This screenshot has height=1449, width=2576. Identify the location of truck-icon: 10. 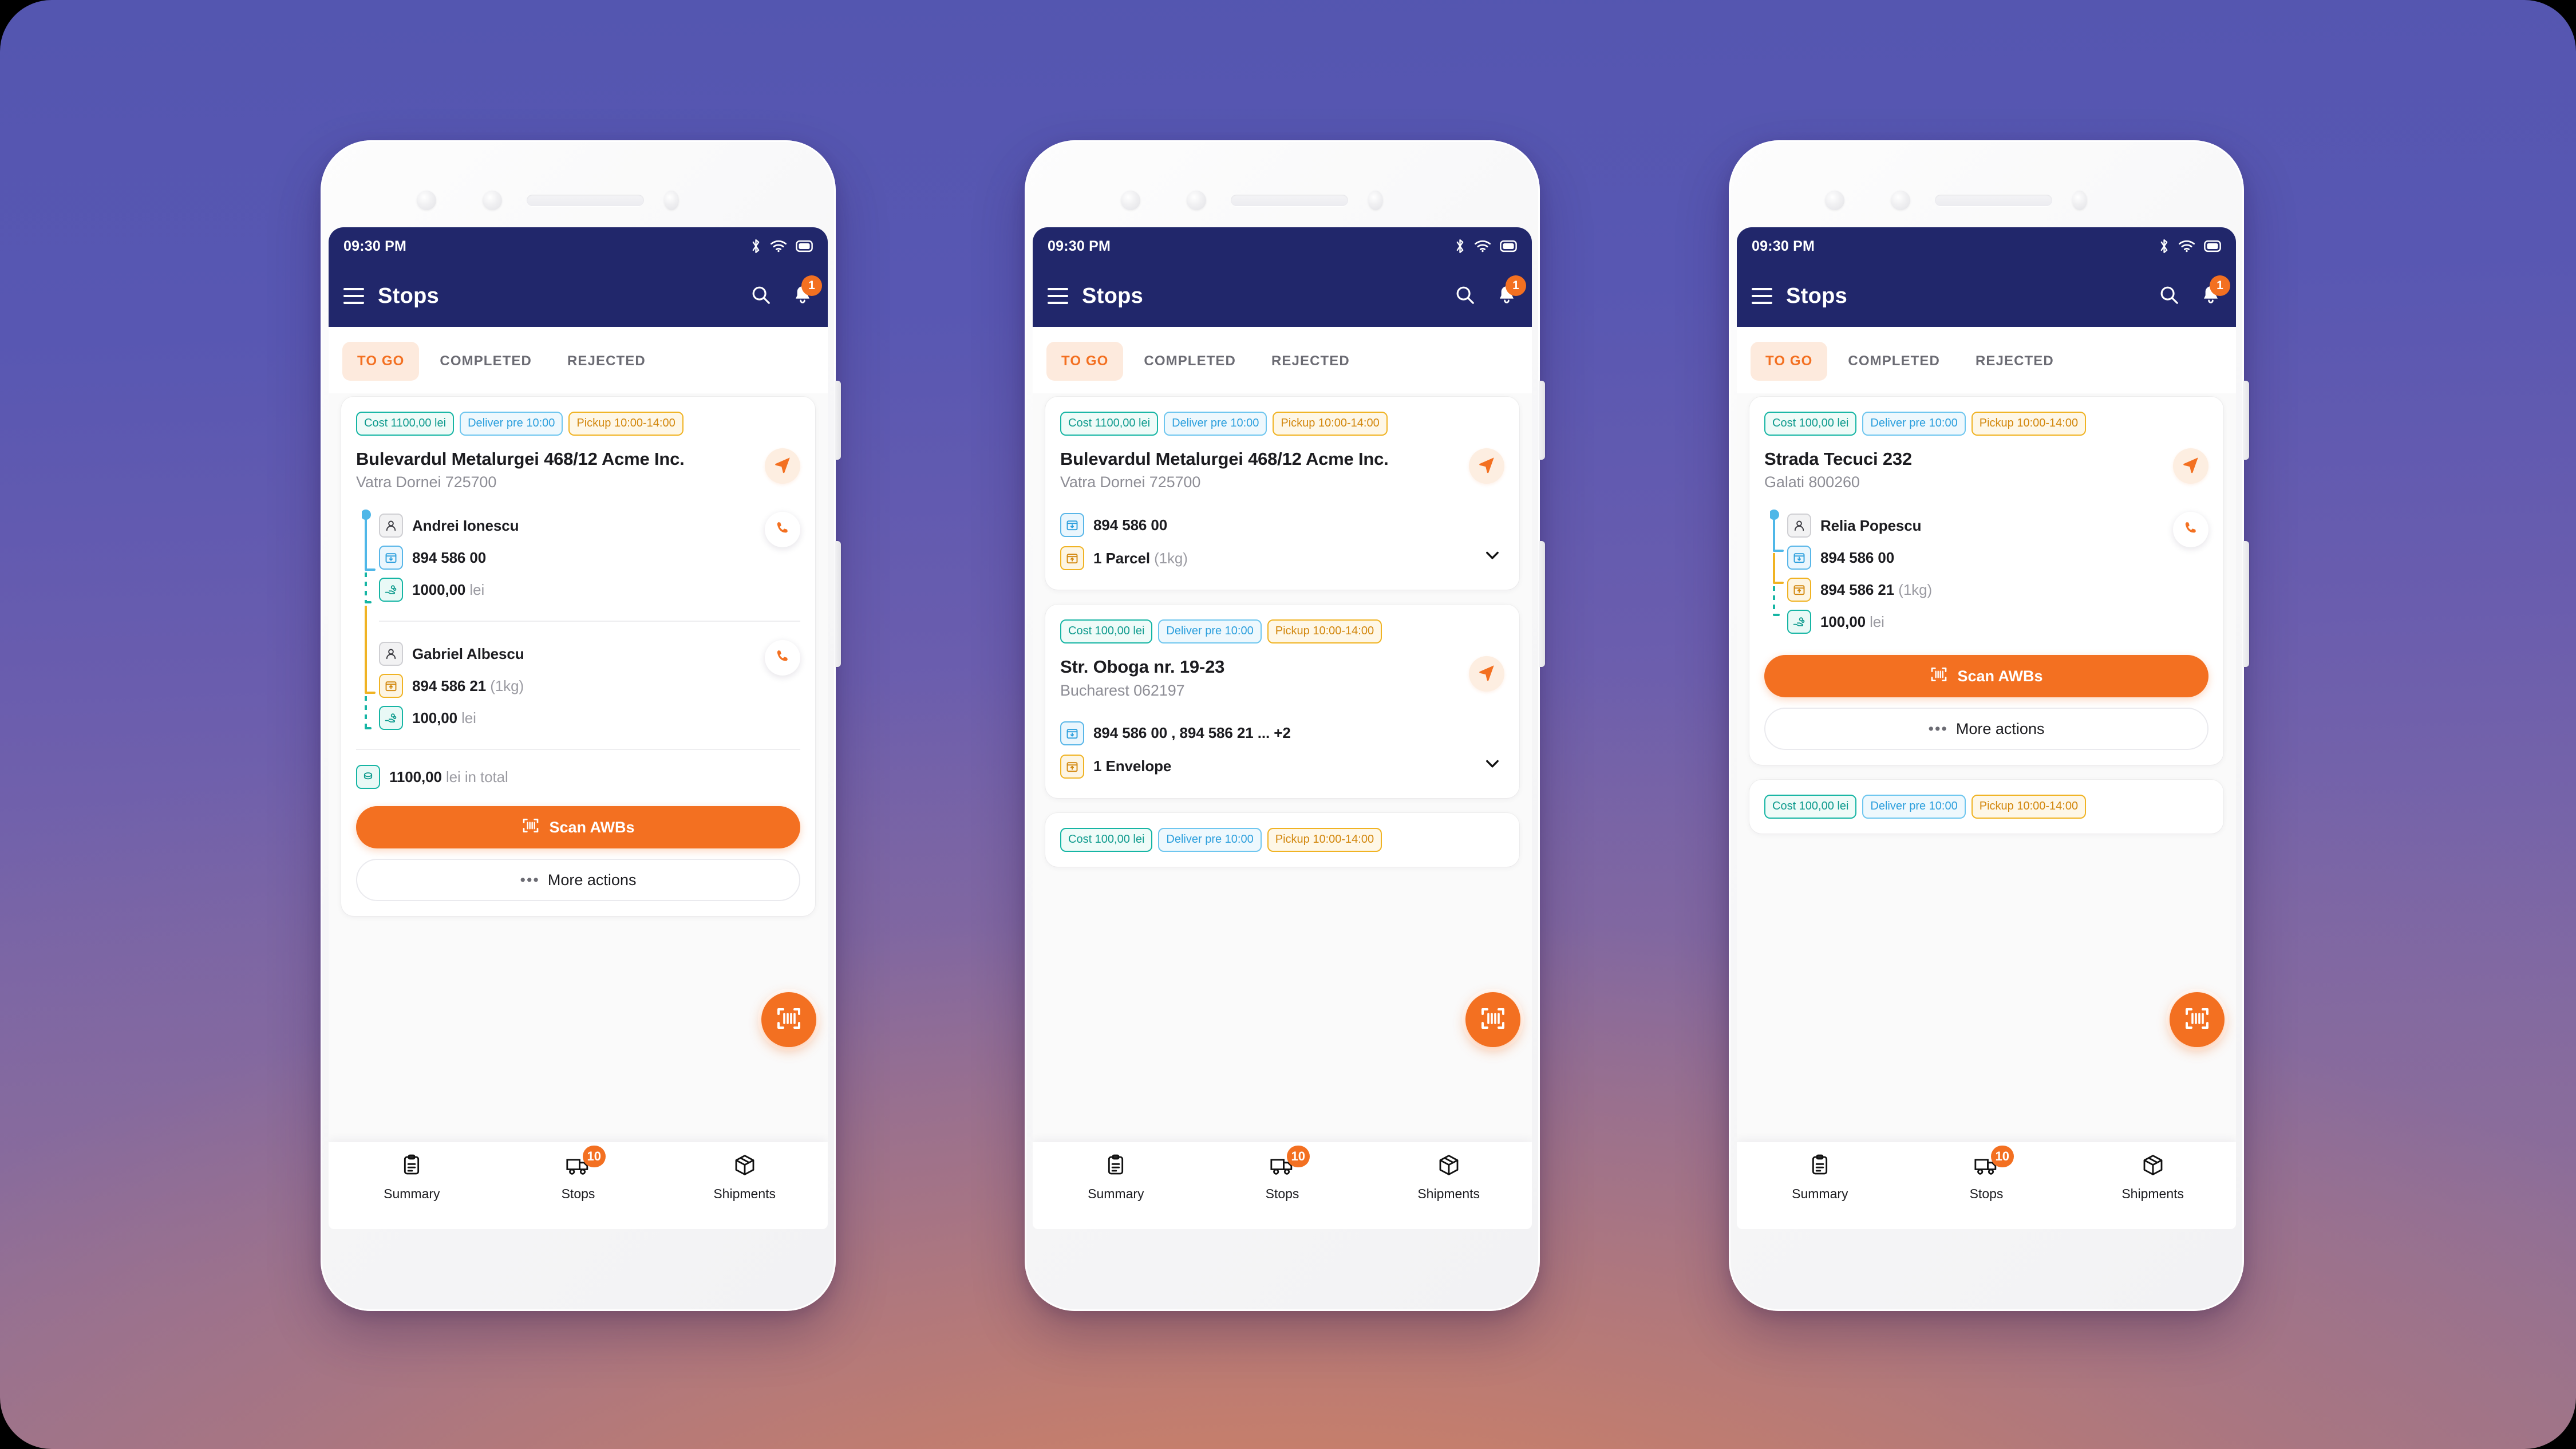
(1290, 1162).